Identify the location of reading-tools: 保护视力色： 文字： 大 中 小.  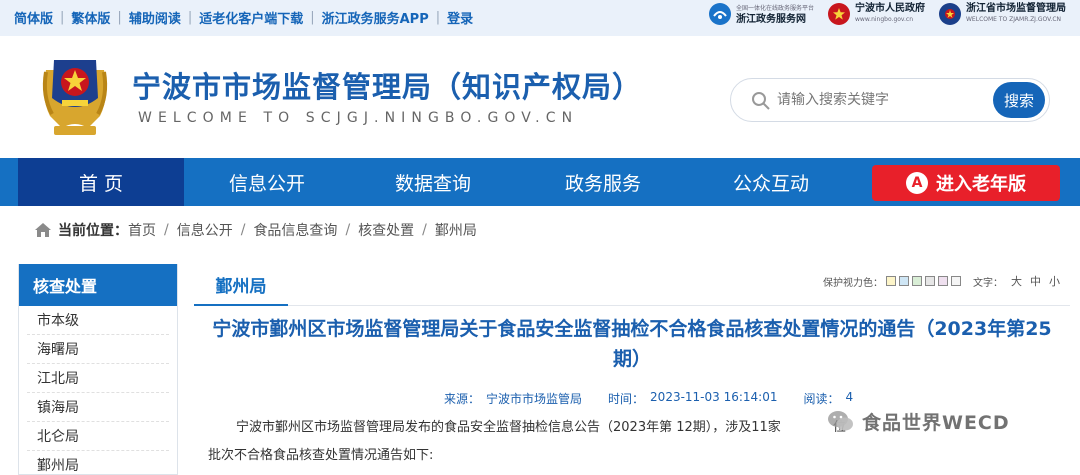
(941, 281).